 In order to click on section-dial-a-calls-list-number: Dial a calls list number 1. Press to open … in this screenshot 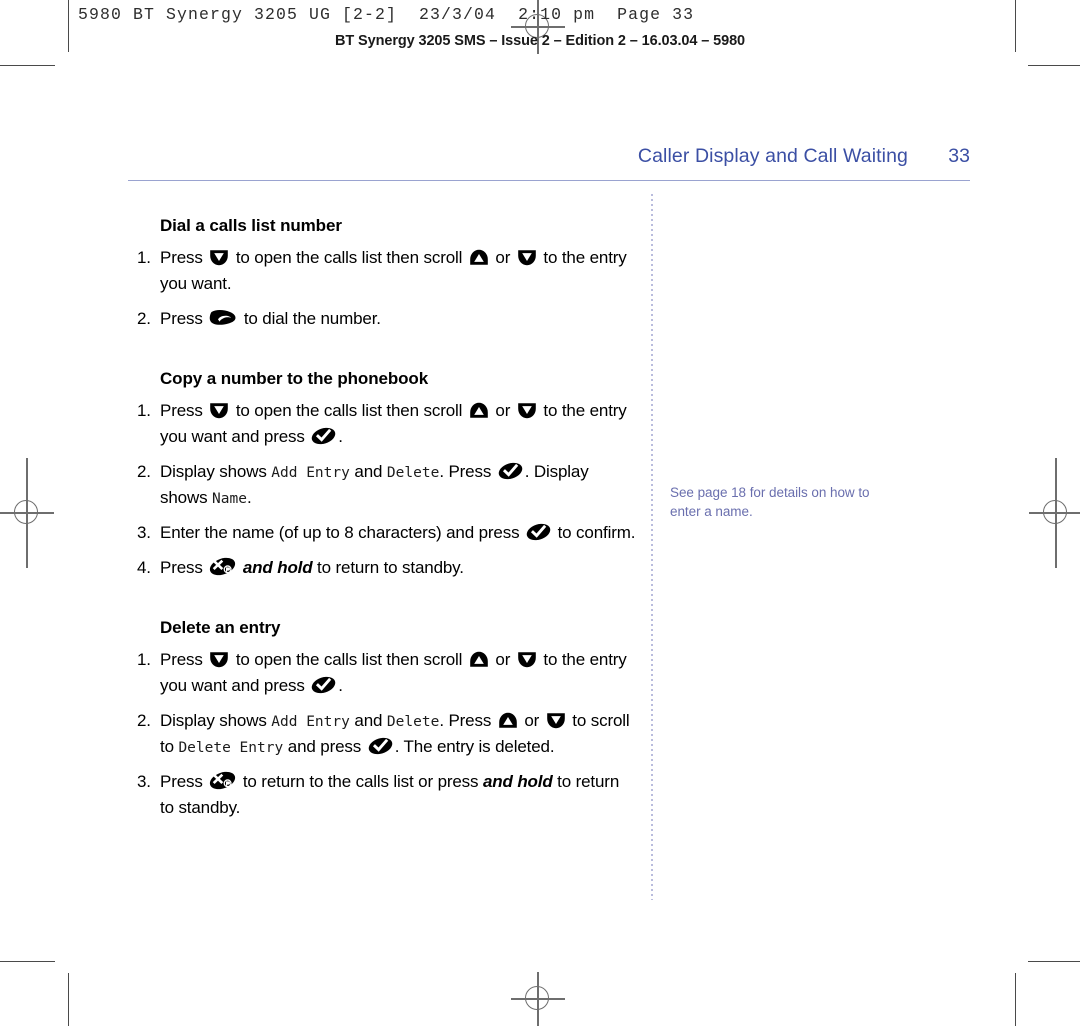, I will do `click(387, 273)`.